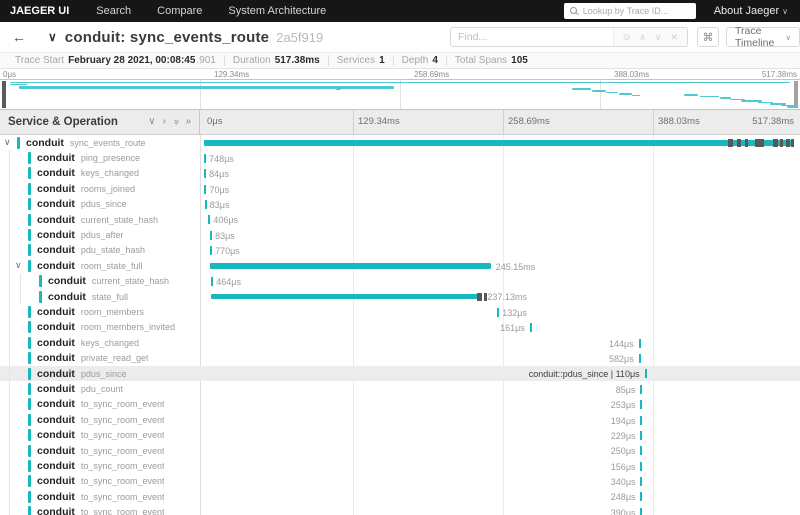  What do you see at coordinates (100, 158) in the screenshot?
I see `span-name-cell: conduit ping_presence` at bounding box center [100, 158].